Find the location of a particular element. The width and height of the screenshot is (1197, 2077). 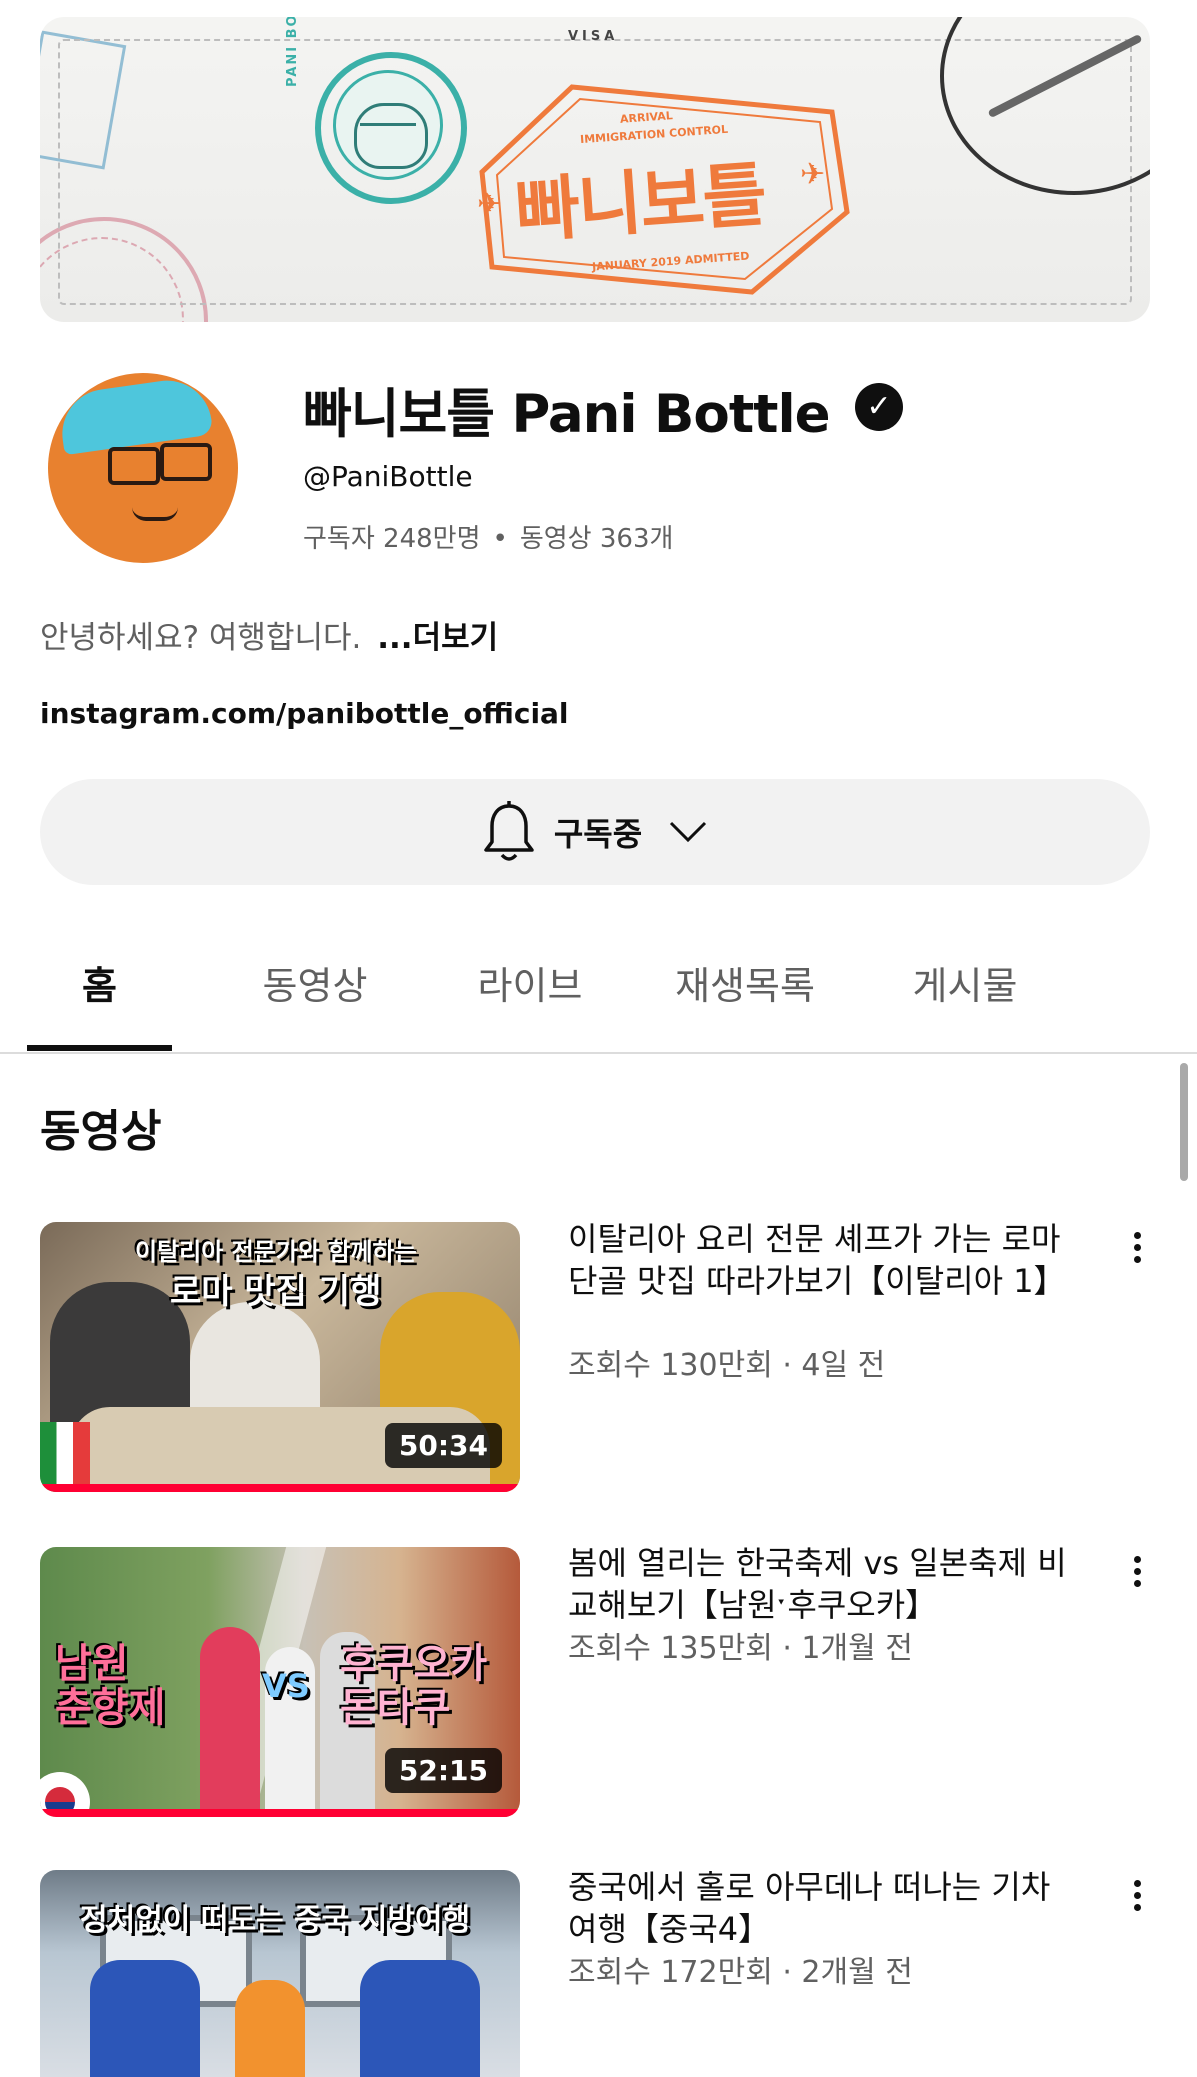

channel-link: instagram.com/panibottle_official is located at coordinates (304, 713).